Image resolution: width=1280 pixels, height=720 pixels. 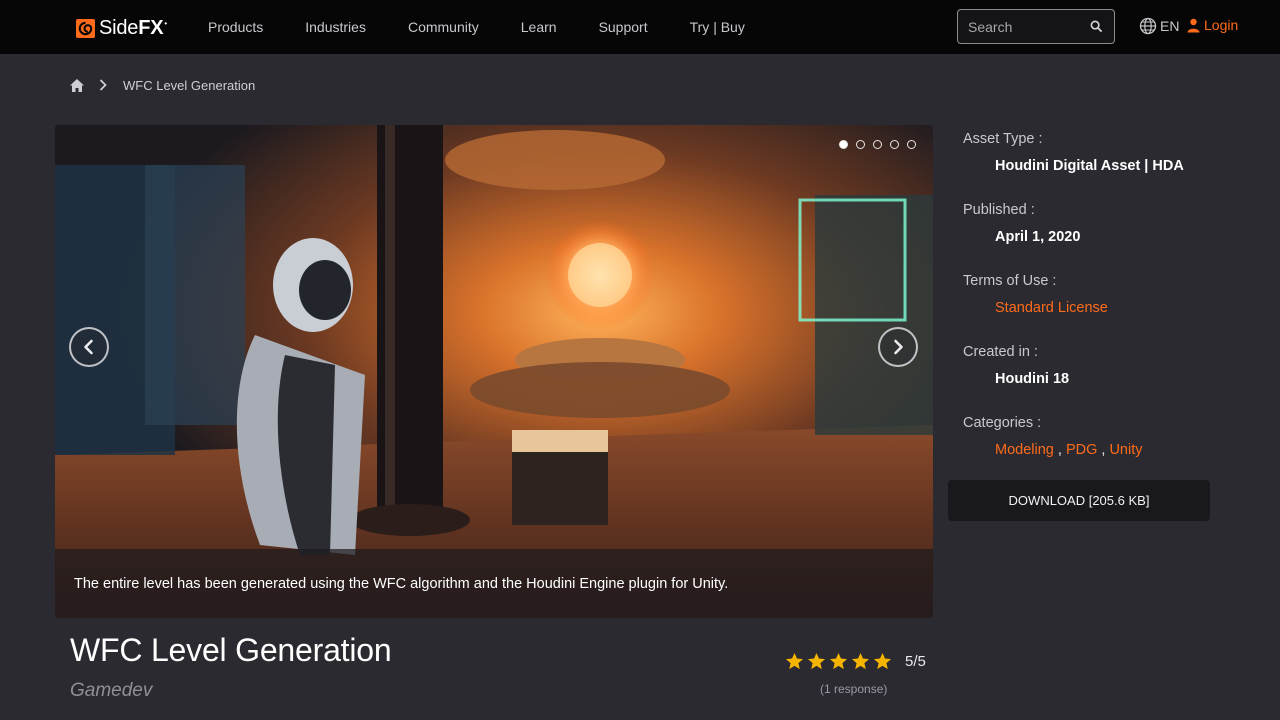 I want to click on nav-learn: Learn, so click(x=539, y=27).